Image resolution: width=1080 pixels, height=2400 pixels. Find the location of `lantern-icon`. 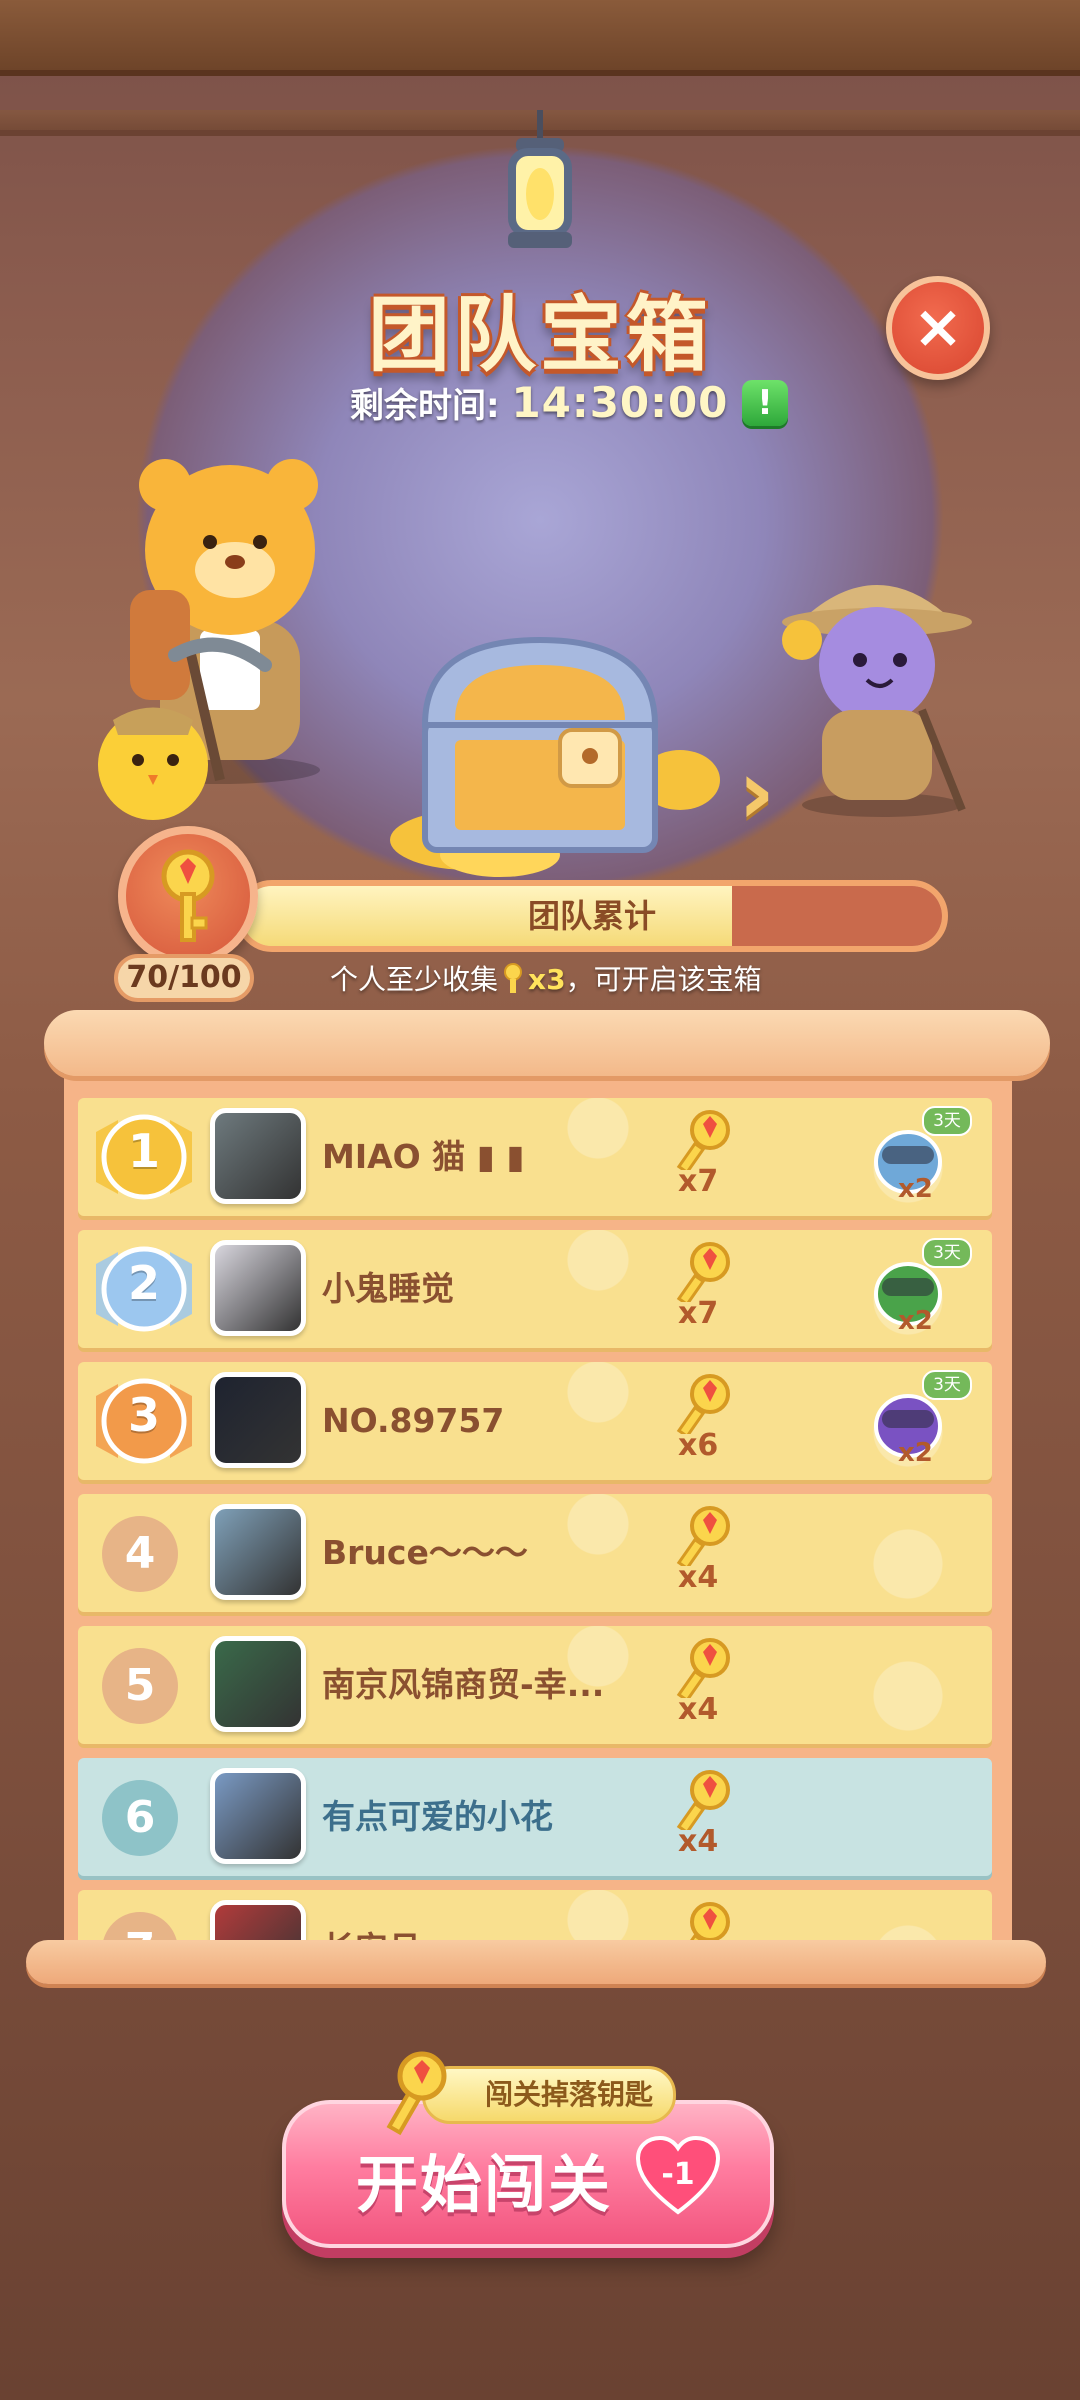

lantern-icon is located at coordinates (540, 179).